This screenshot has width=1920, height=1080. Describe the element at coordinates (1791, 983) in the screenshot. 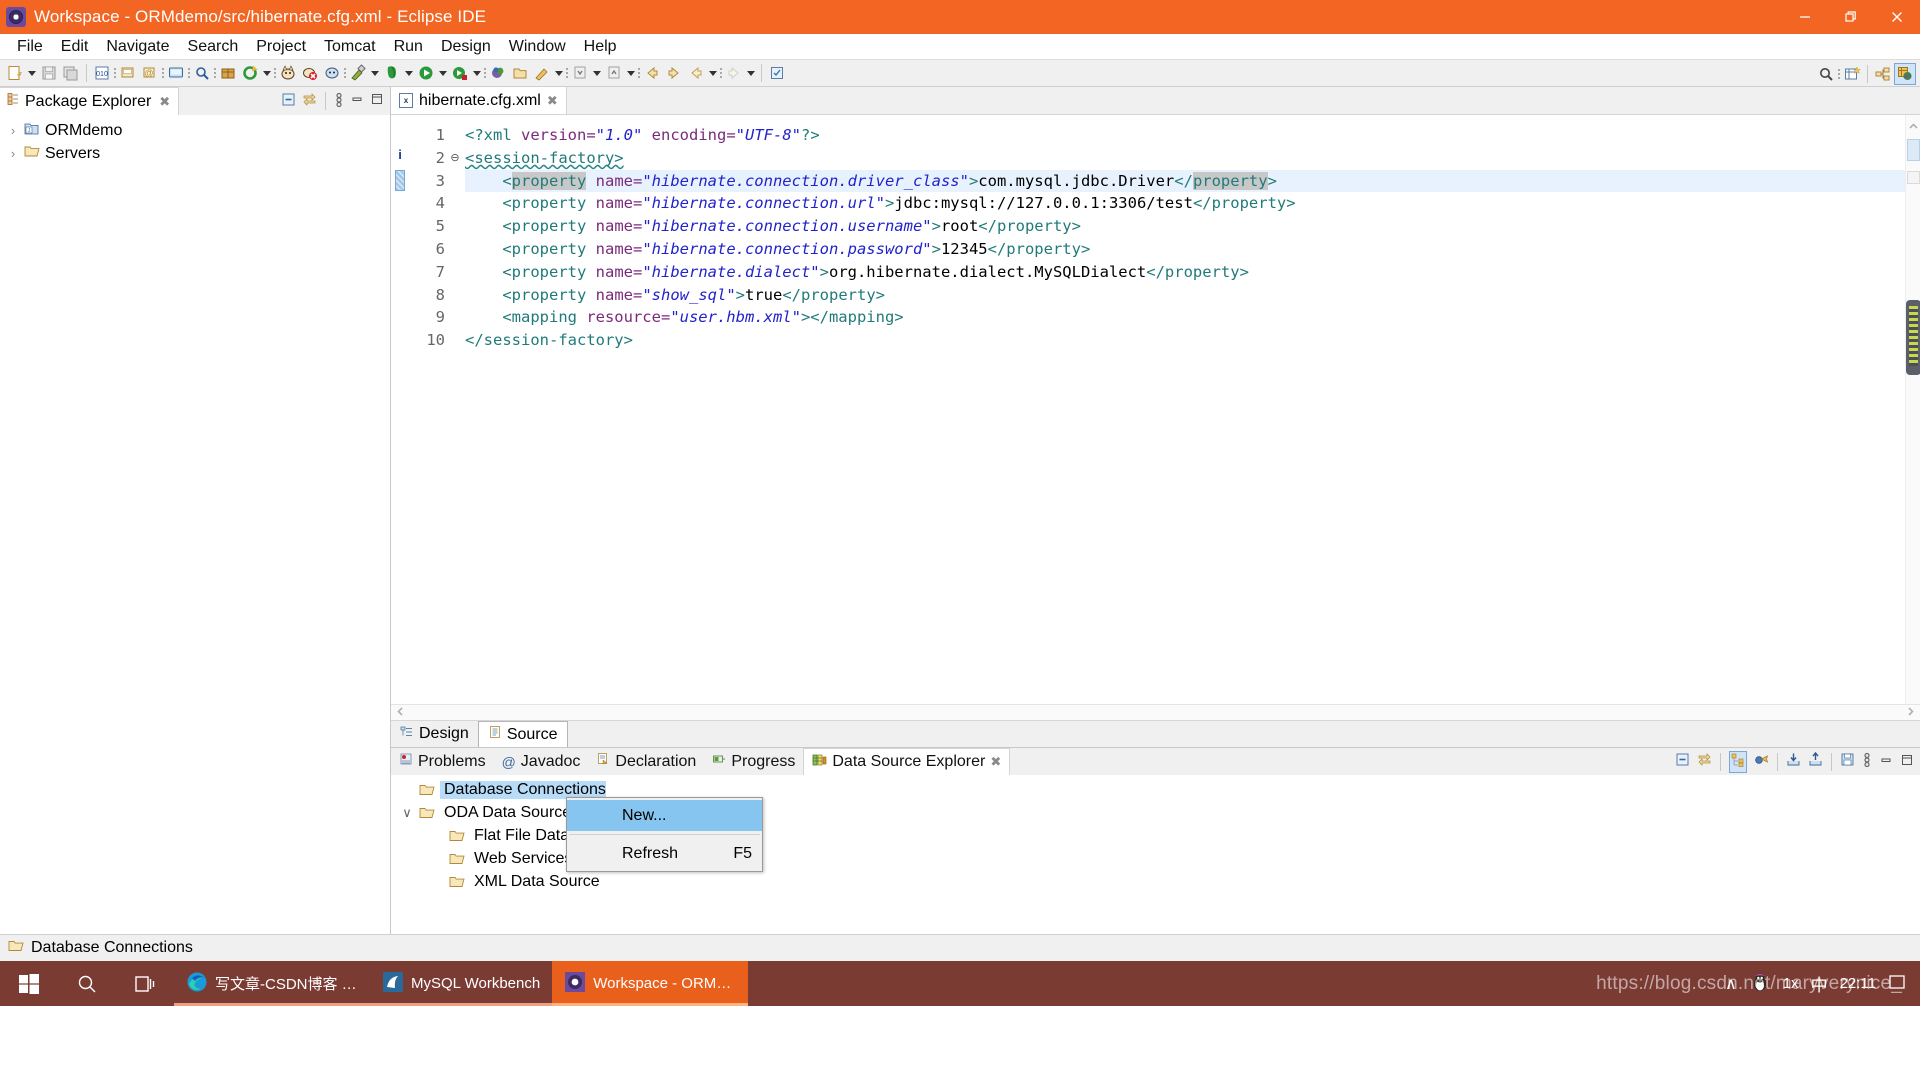

I see `display-scale-label: 1x` at that location.